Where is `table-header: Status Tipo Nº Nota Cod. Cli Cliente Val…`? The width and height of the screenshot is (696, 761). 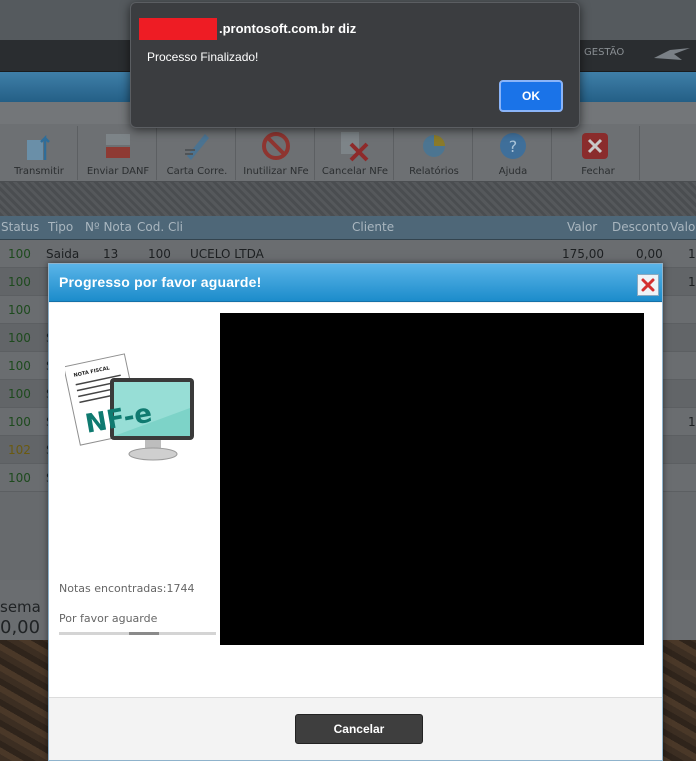 table-header: Status Tipo Nº Nota Cod. Cli Cliente Val… is located at coordinates (348, 228).